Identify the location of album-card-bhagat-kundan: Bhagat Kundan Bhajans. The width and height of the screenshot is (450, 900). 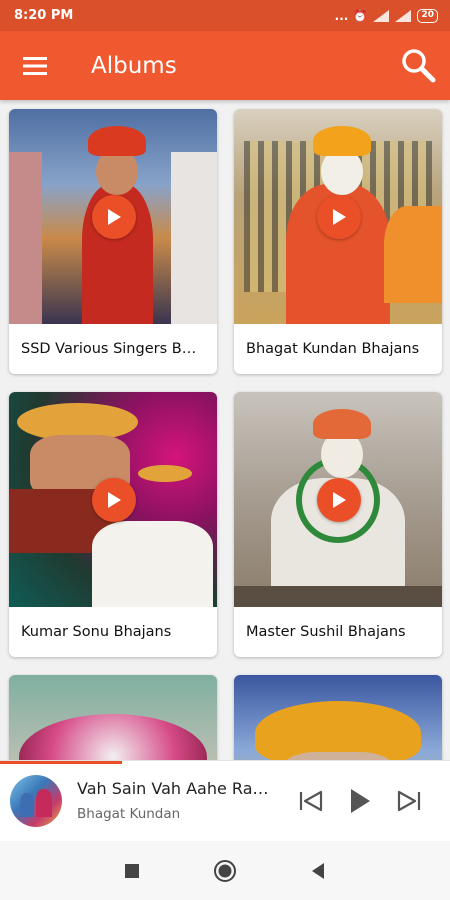
(338, 241).